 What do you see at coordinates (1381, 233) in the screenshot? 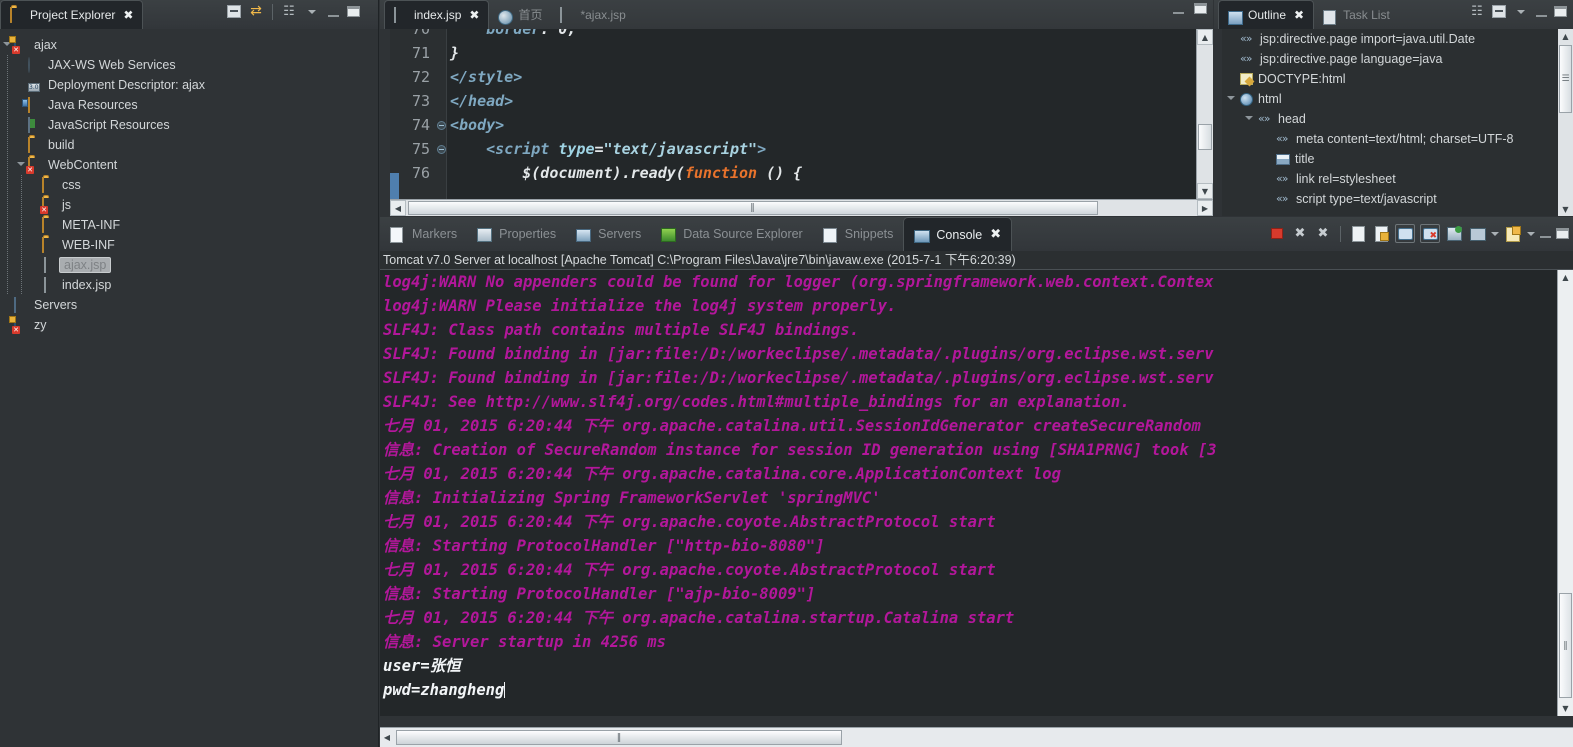
I see `scroll-lock-icon` at bounding box center [1381, 233].